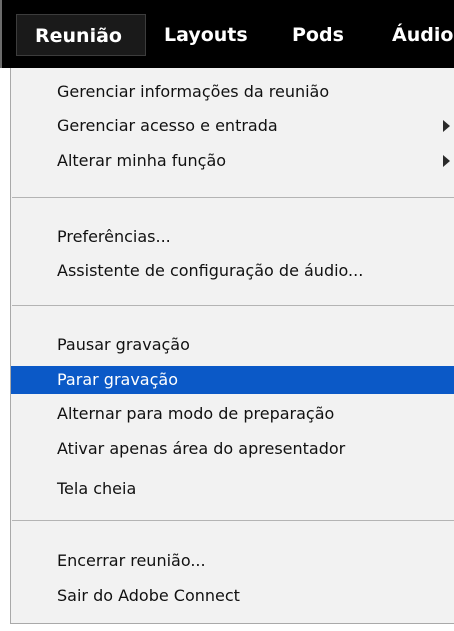  I want to click on menu-bar: Reunião Layouts Pods Áudio, so click(227, 34).